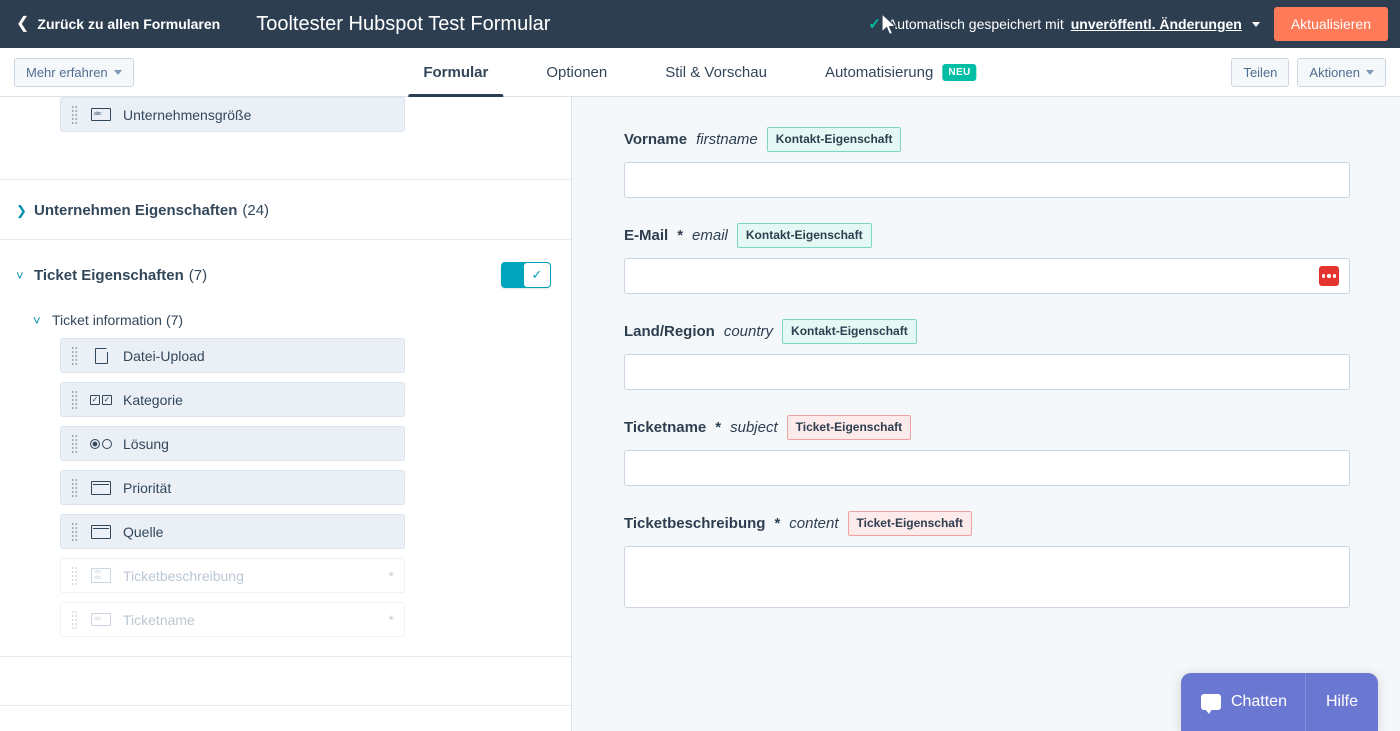 This screenshot has height=731, width=1400. I want to click on field-label: Land/Region, so click(669, 331).